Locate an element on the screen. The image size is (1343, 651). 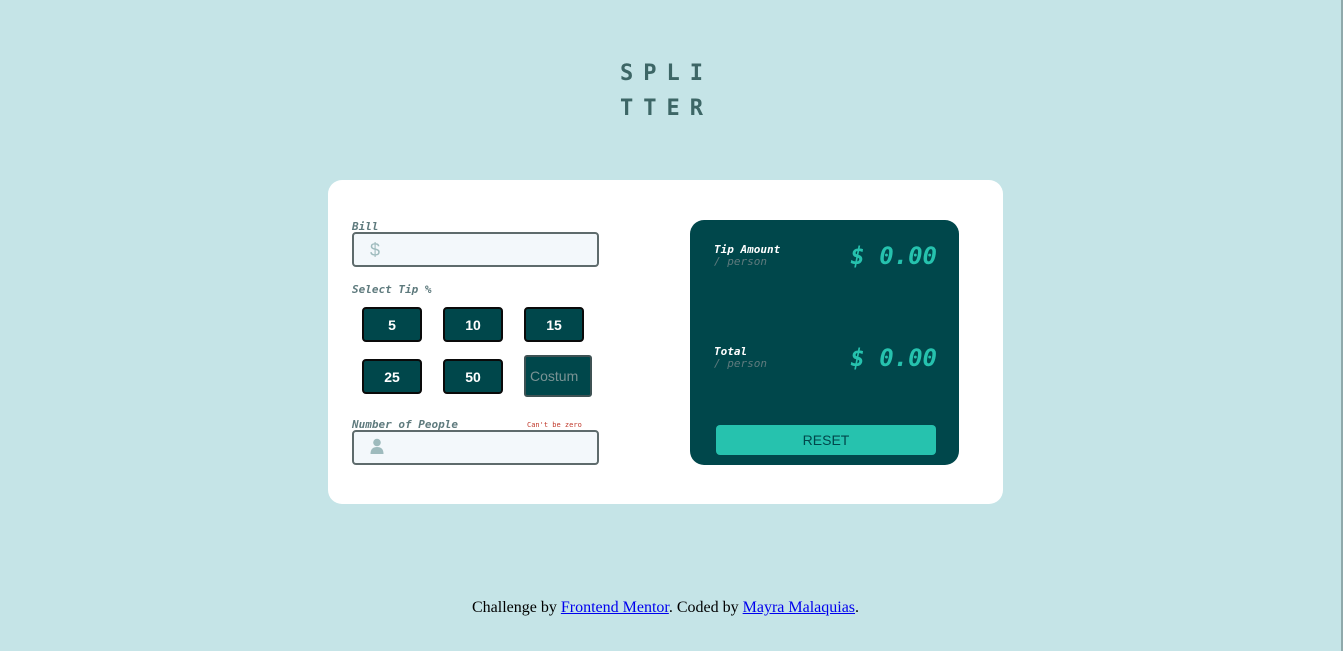
app-logo: SPLI TTER is located at coordinates (675, 91).